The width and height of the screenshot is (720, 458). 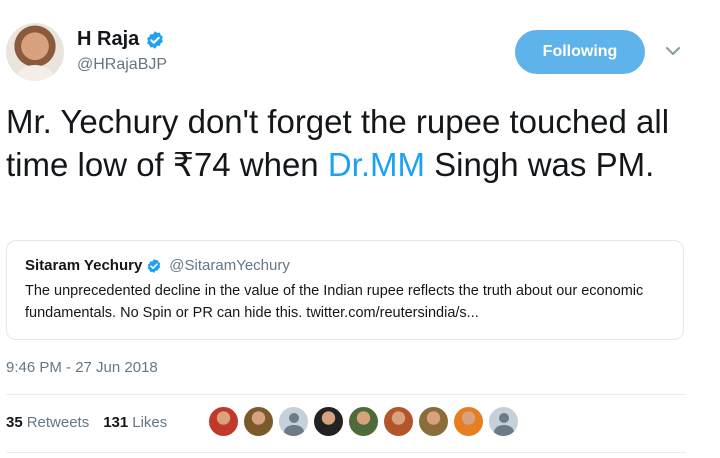 What do you see at coordinates (539, 164) in the screenshot?
I see `tweet-text-part: Singh was PM.` at bounding box center [539, 164].